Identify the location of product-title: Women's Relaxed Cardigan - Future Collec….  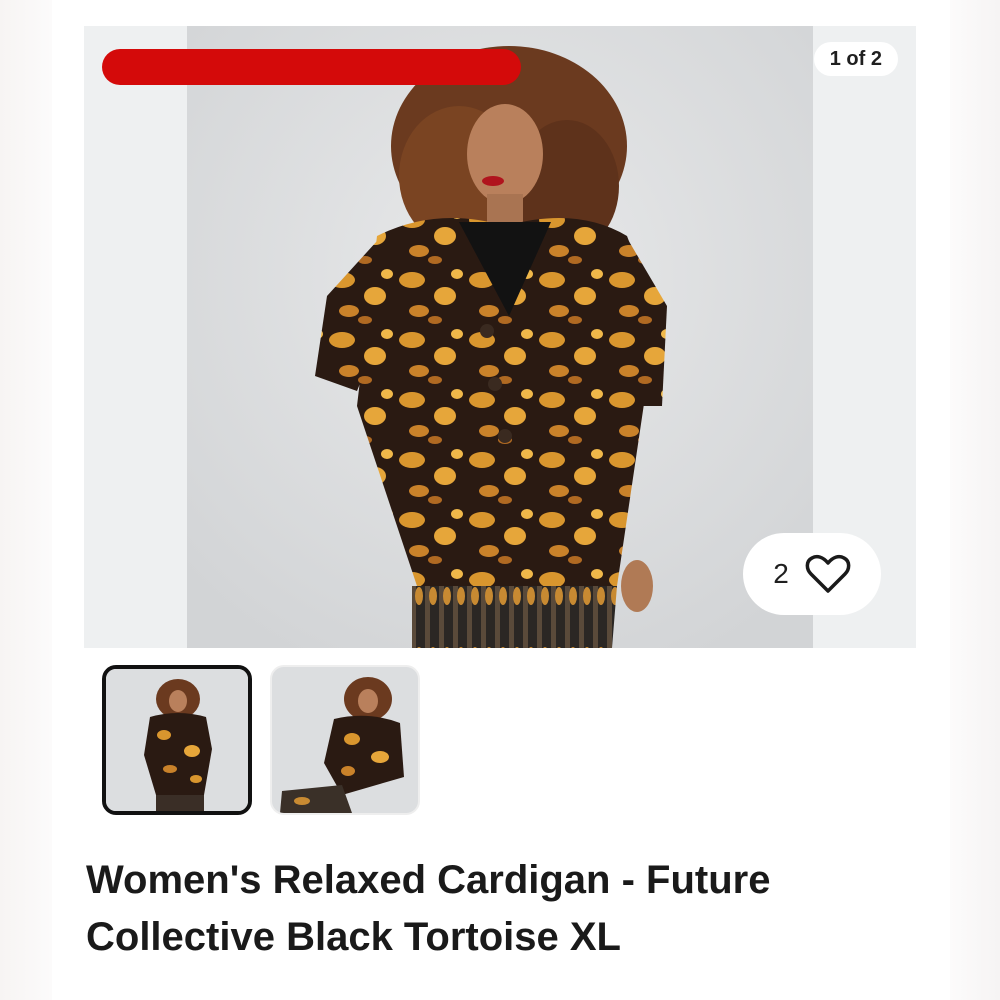
(428, 908).